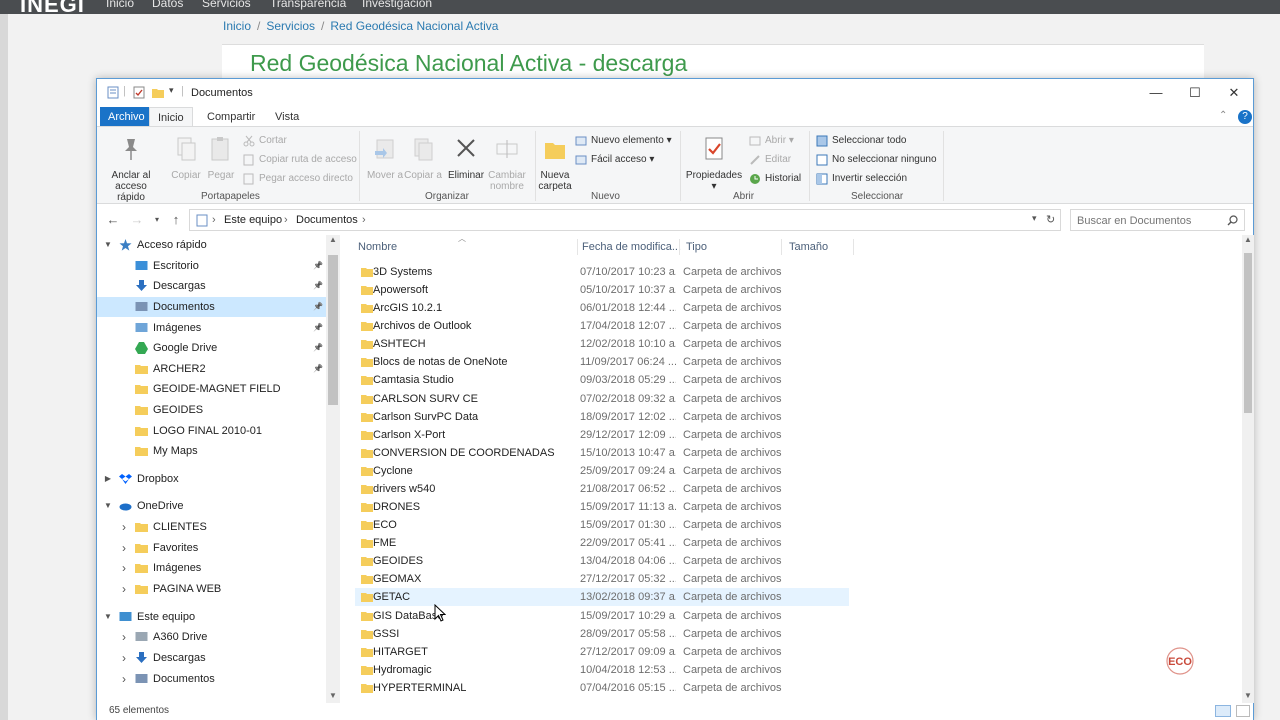 Image resolution: width=1280 pixels, height=720 pixels. I want to click on path-documentos: Documentos, so click(327, 220).